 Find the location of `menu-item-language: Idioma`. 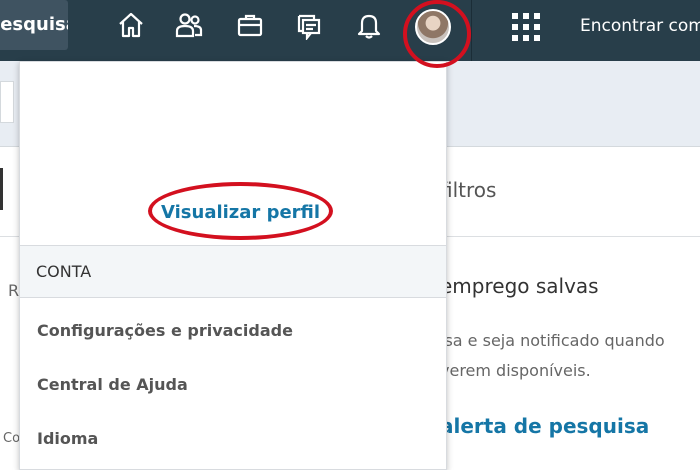

menu-item-language: Idioma is located at coordinates (67, 438).